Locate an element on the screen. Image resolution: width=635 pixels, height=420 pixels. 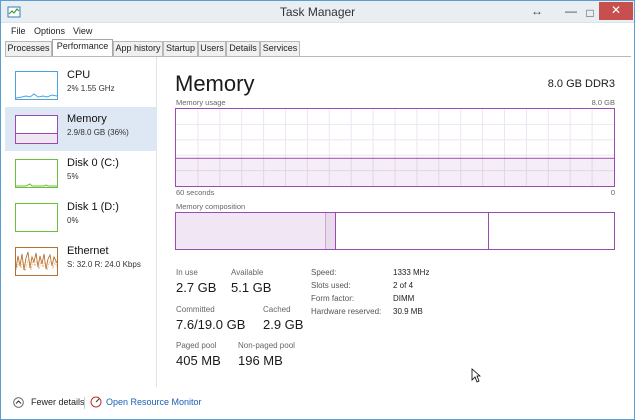
composition-standby-divider is located at coordinates (488, 231).